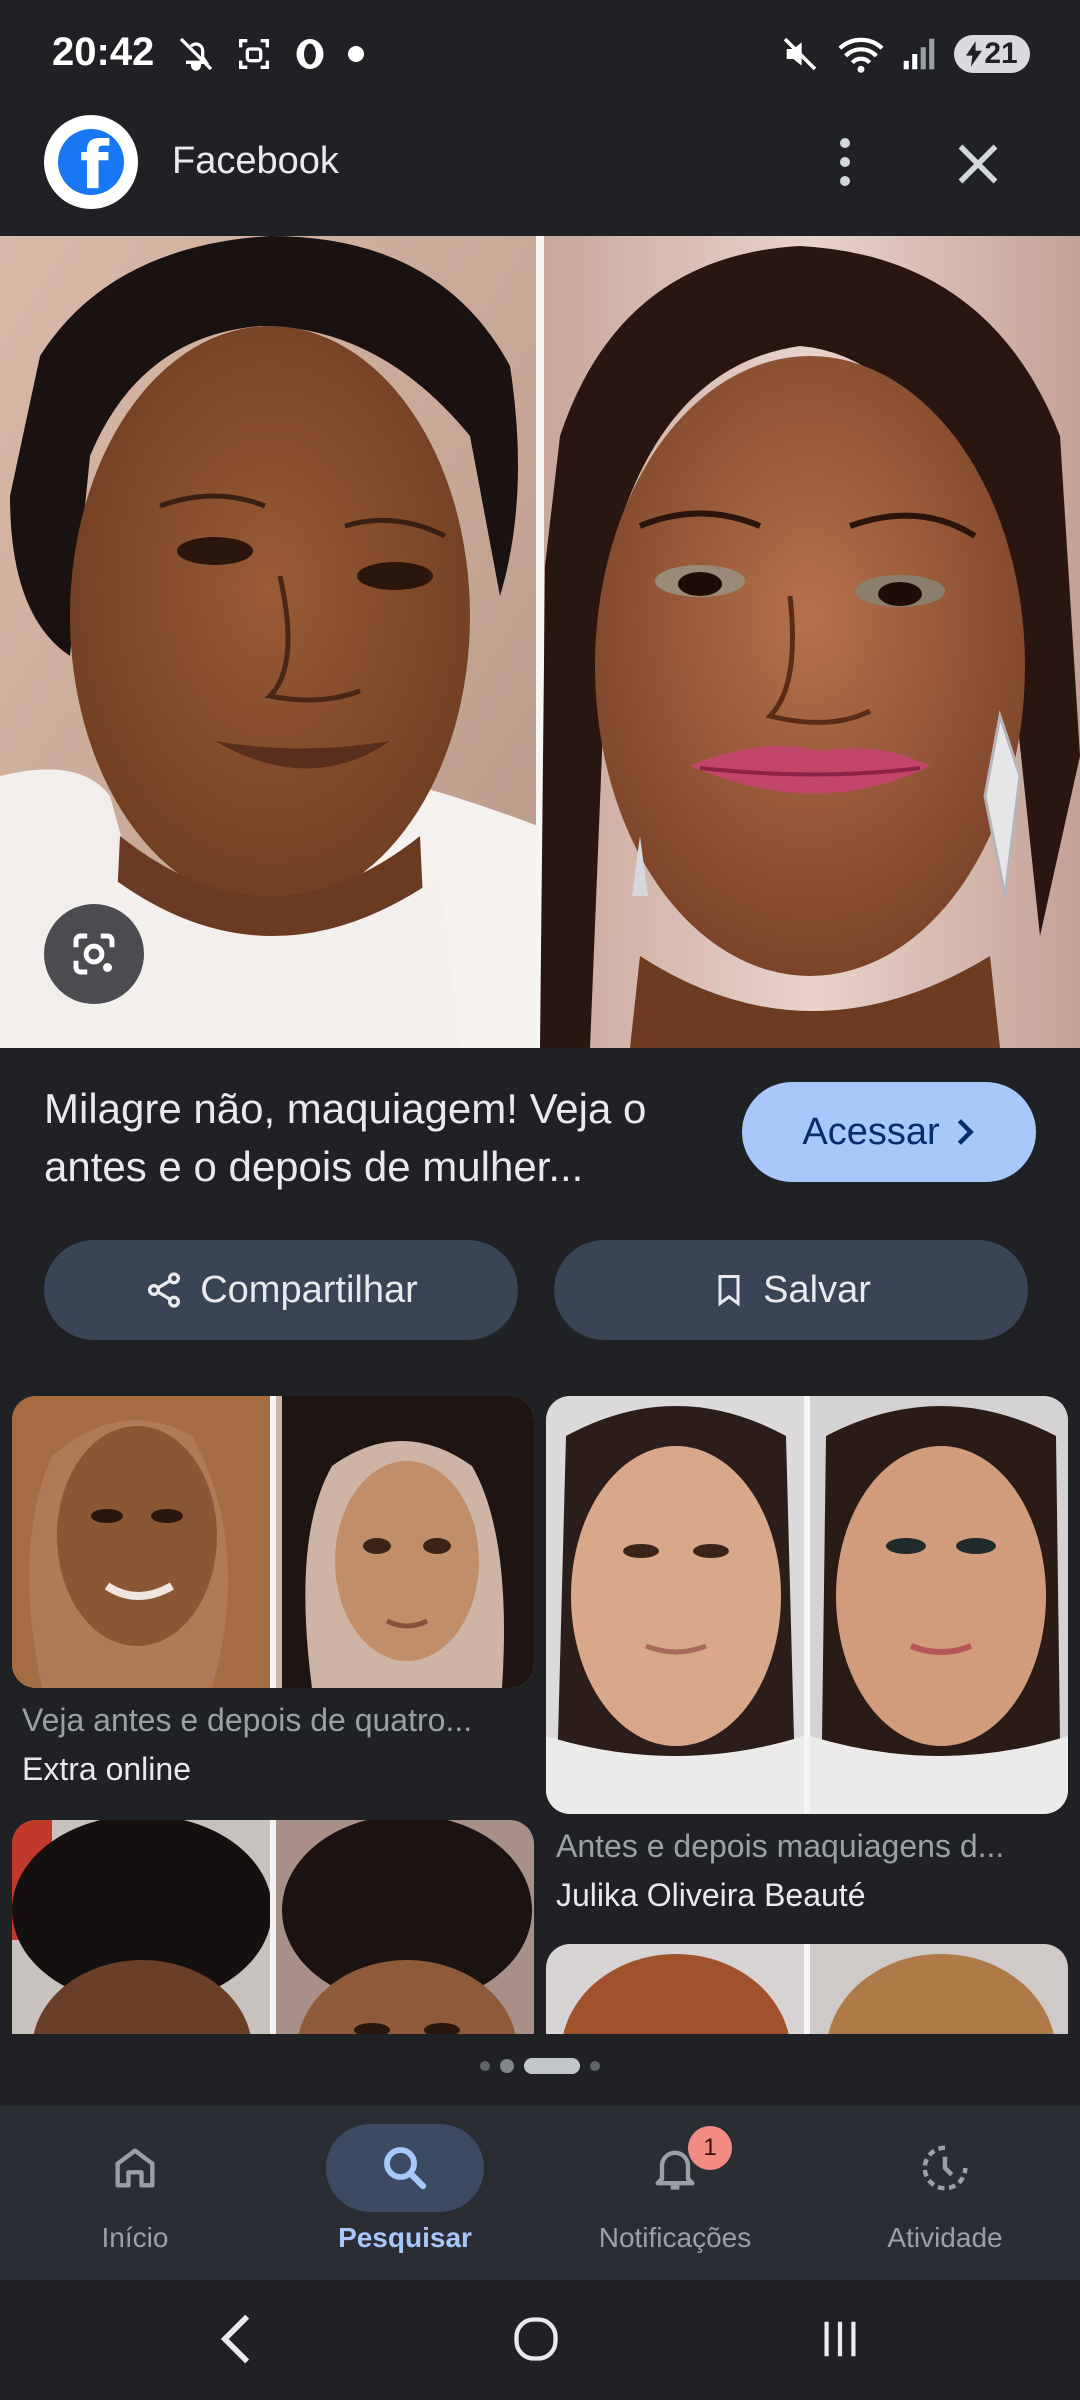  Describe the element at coordinates (710, 2148) in the screenshot. I see `notification-badge: 1` at that location.